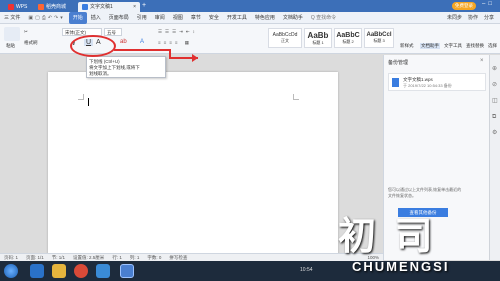  Describe the element at coordinates (489, 17) in the screenshot. I see `share-button: 分享` at that location.